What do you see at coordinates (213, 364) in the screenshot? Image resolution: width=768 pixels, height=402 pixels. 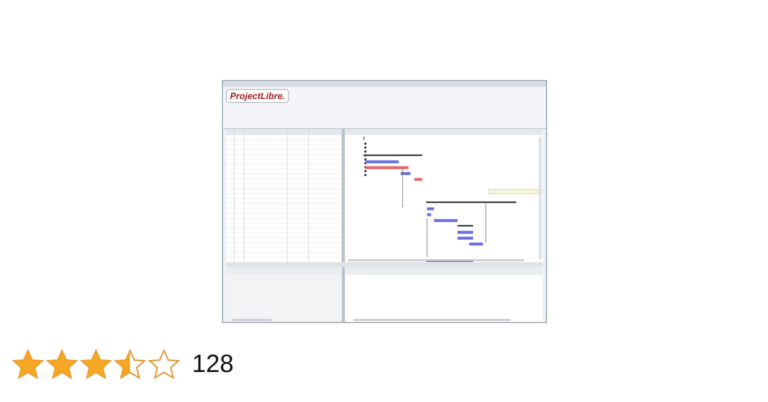 I see `rating-count: 128` at bounding box center [213, 364].